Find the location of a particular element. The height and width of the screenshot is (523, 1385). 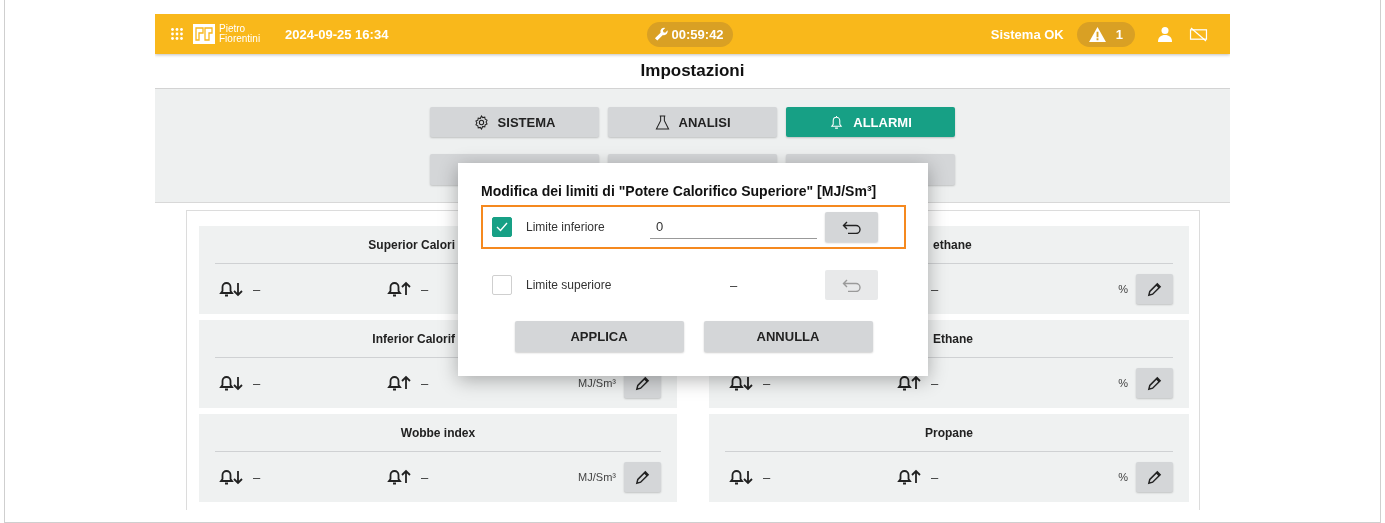

section-tab: ANALISI is located at coordinates (692, 122).